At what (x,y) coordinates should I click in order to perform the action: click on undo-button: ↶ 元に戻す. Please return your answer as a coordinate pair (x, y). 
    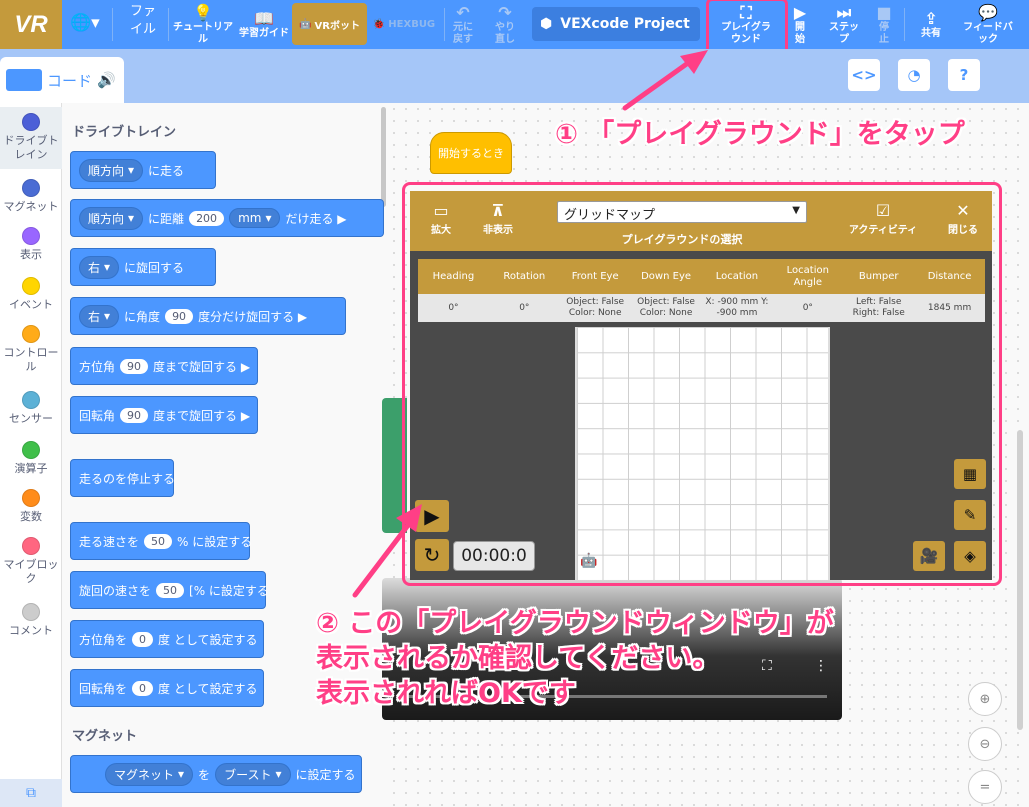
    Looking at the image, I should click on (463, 24).